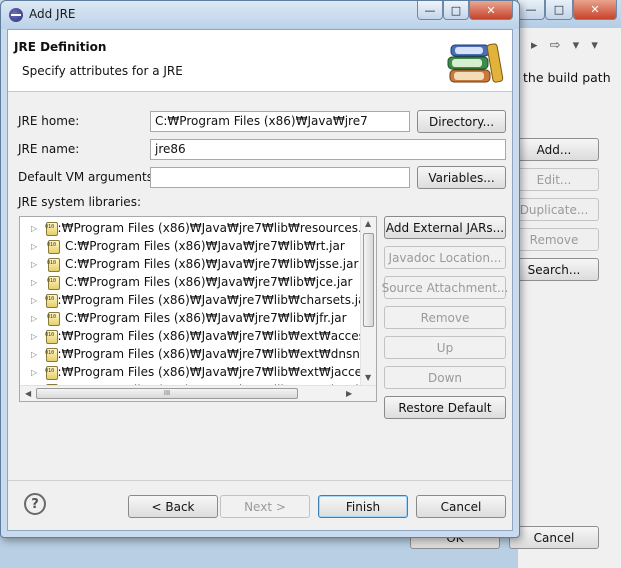  Describe the element at coordinates (531, 10) in the screenshot. I see `background-minimize-button: —` at that location.